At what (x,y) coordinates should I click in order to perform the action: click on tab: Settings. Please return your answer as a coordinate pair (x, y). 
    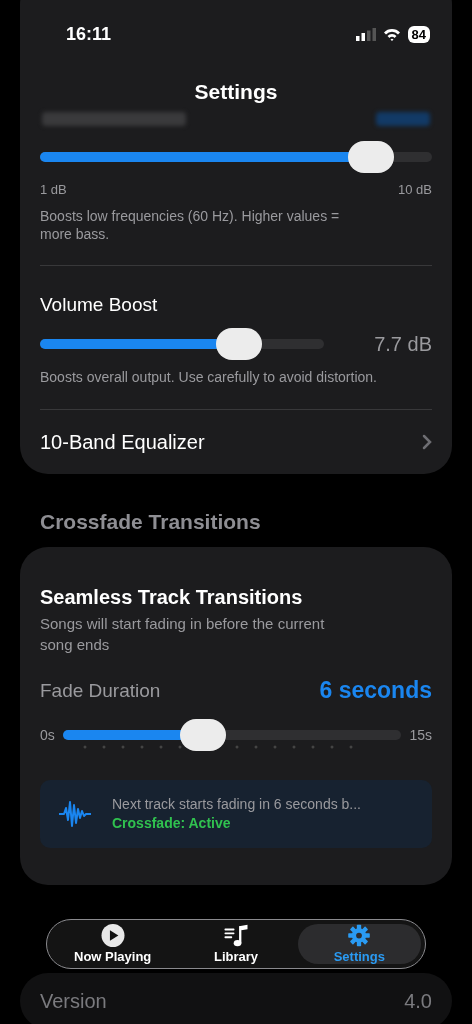
    Looking at the image, I should click on (359, 944).